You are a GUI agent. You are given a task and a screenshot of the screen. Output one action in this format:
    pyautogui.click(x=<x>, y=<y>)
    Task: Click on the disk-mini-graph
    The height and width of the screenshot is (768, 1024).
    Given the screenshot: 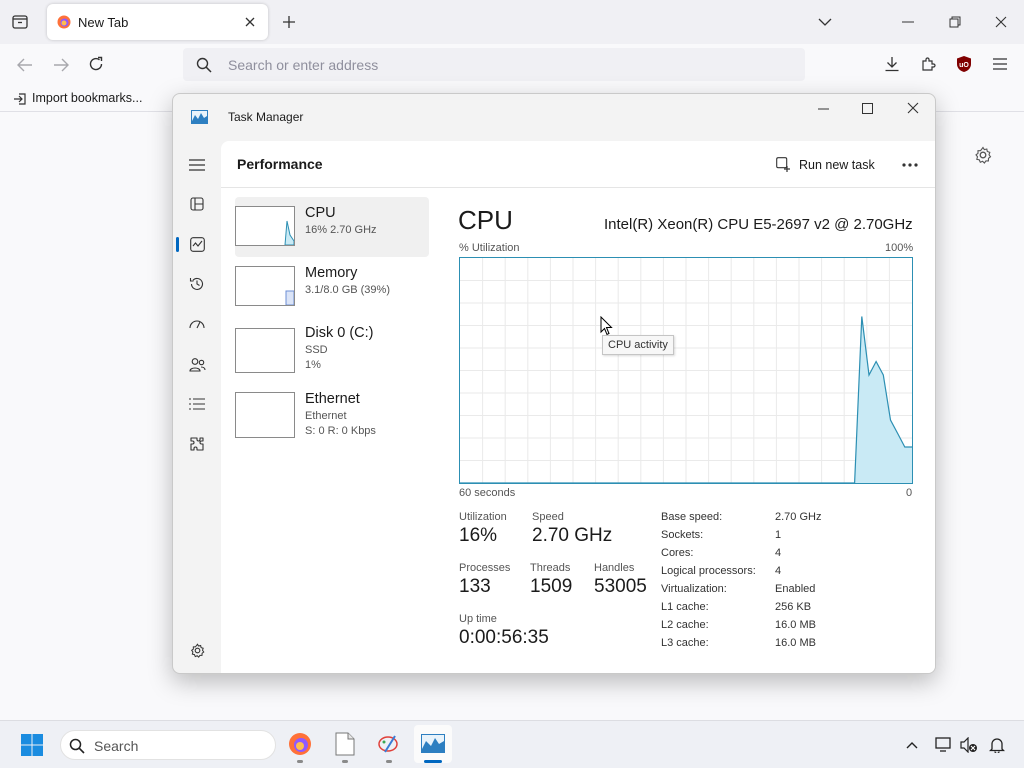 What is the action you would take?
    pyautogui.click(x=265, y=350)
    